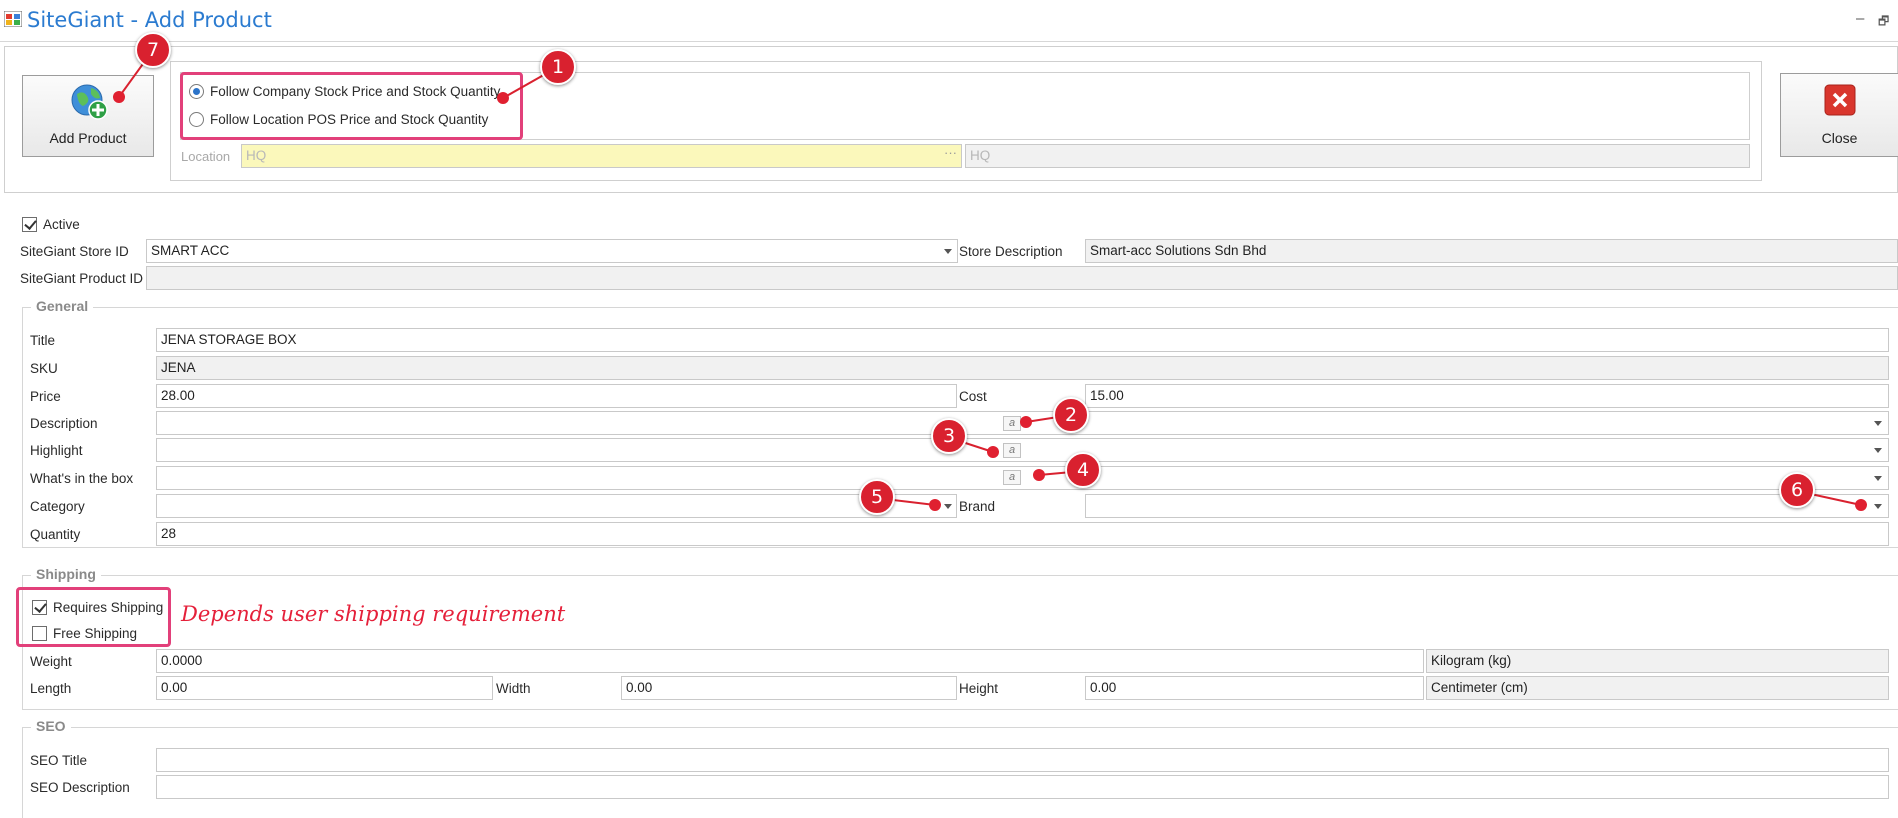 The image size is (1898, 818). What do you see at coordinates (1487, 506) in the screenshot?
I see `brand-select` at bounding box center [1487, 506].